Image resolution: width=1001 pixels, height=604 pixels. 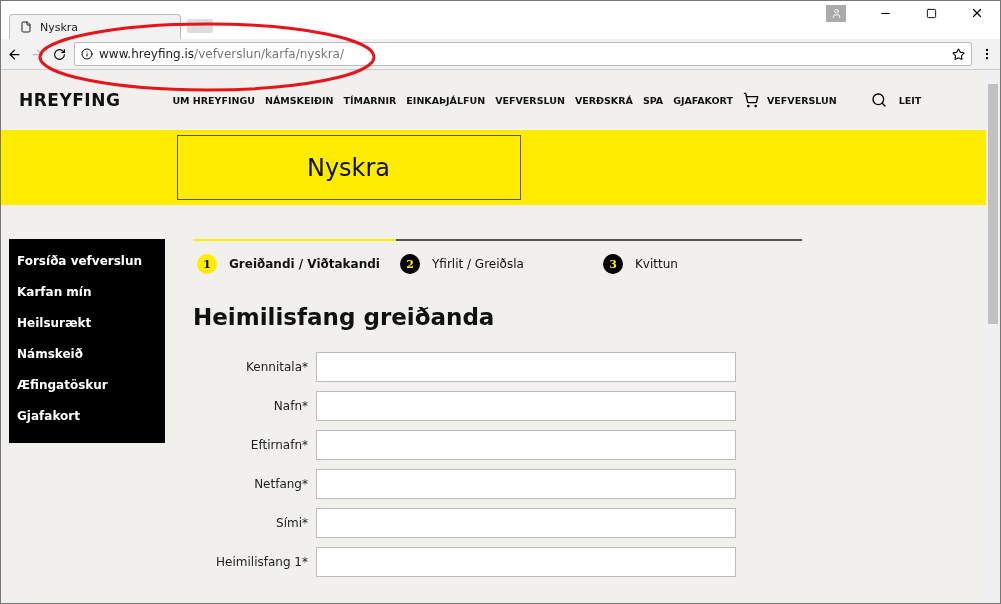 I want to click on field-label: Heimilisfang 1*, so click(x=262, y=562).